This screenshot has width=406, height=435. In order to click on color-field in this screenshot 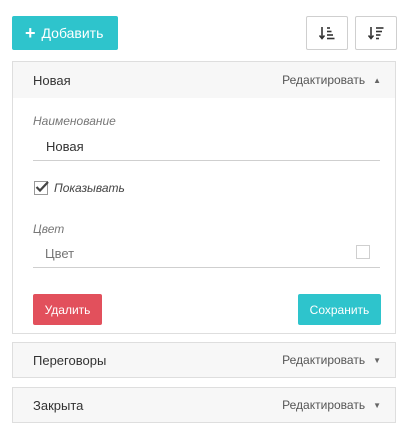, I will do `click(206, 254)`.